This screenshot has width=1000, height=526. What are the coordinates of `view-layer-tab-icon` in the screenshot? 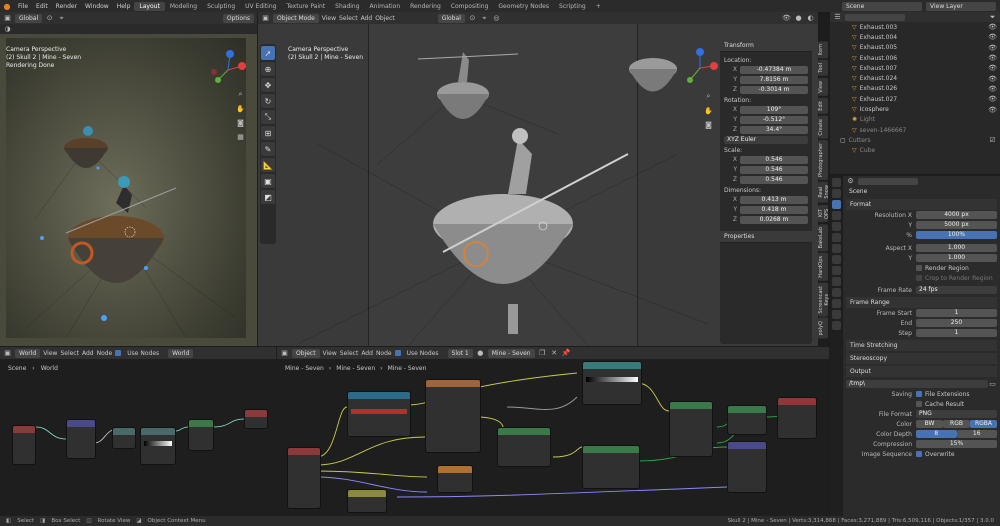 It's located at (836, 215).